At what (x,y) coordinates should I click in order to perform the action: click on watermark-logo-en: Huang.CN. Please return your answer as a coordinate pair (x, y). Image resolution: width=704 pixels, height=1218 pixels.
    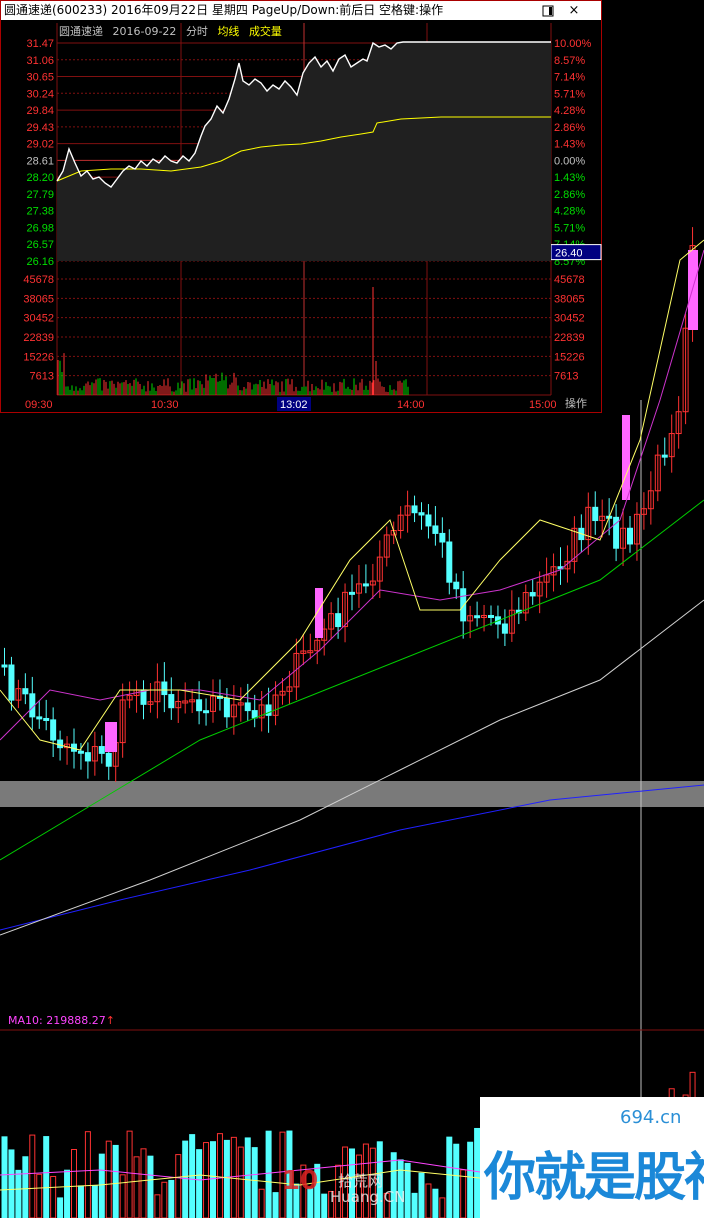
    Looking at the image, I should click on (368, 1197).